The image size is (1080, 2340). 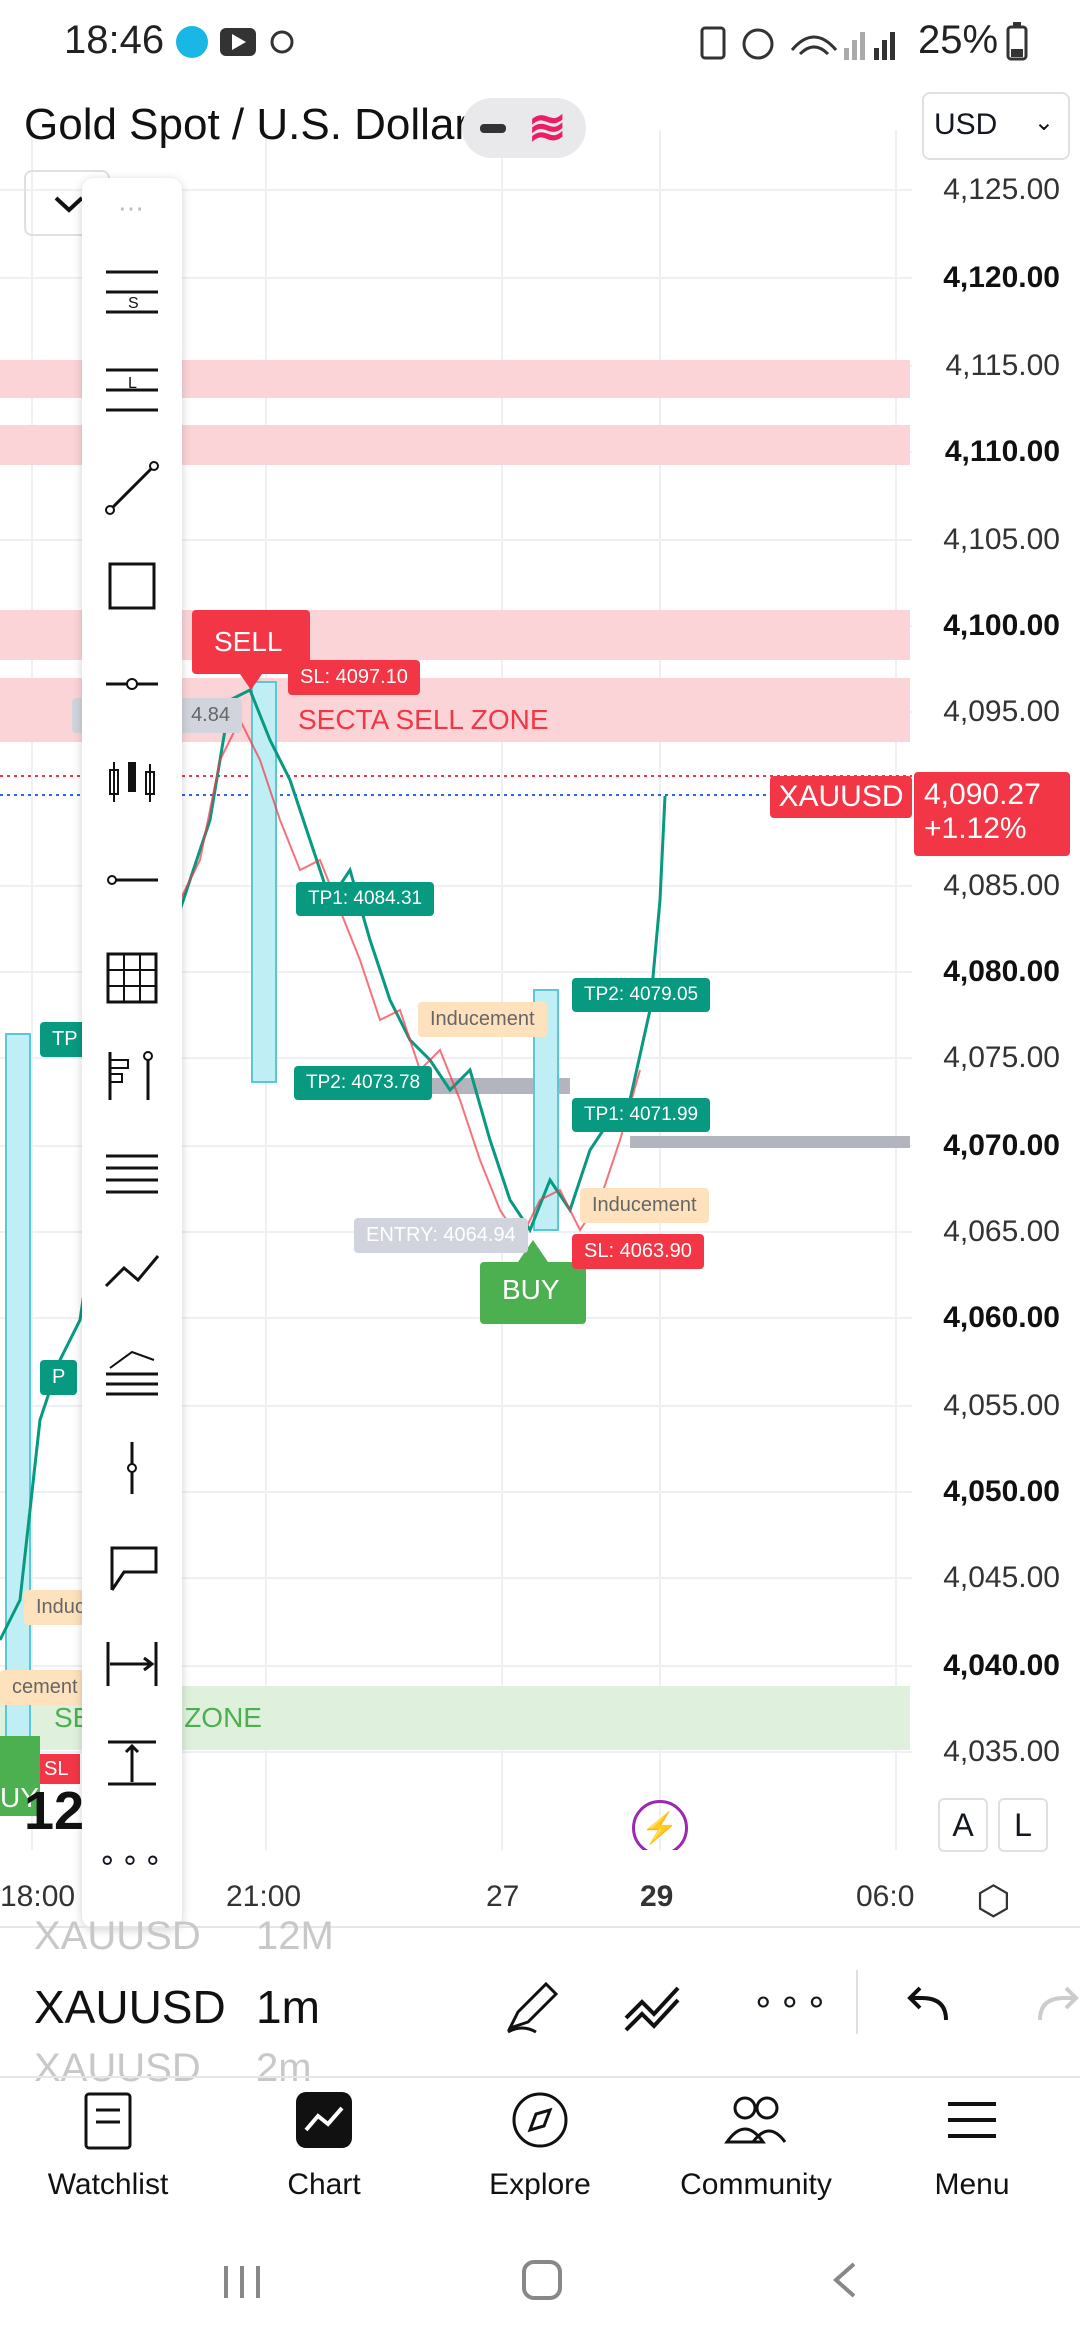 I want to click on sl-buy-tag: SL: 4063.90, so click(x=638, y=1251).